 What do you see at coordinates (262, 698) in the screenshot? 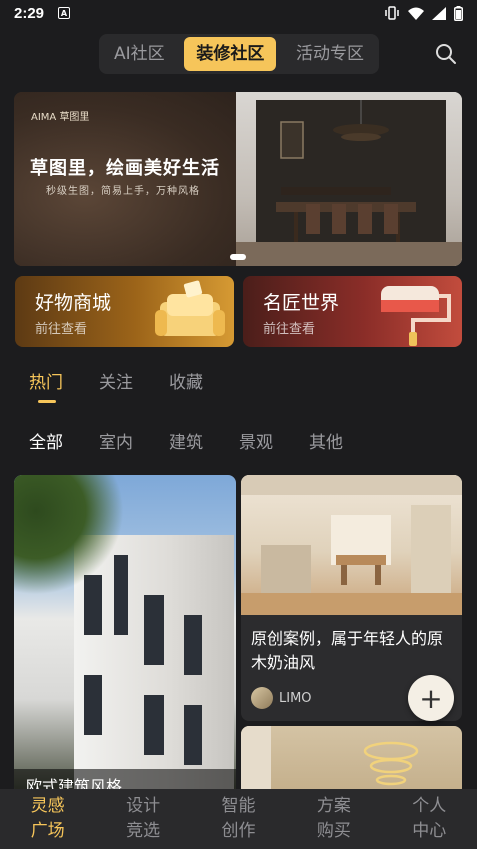
I see `avatar` at bounding box center [262, 698].